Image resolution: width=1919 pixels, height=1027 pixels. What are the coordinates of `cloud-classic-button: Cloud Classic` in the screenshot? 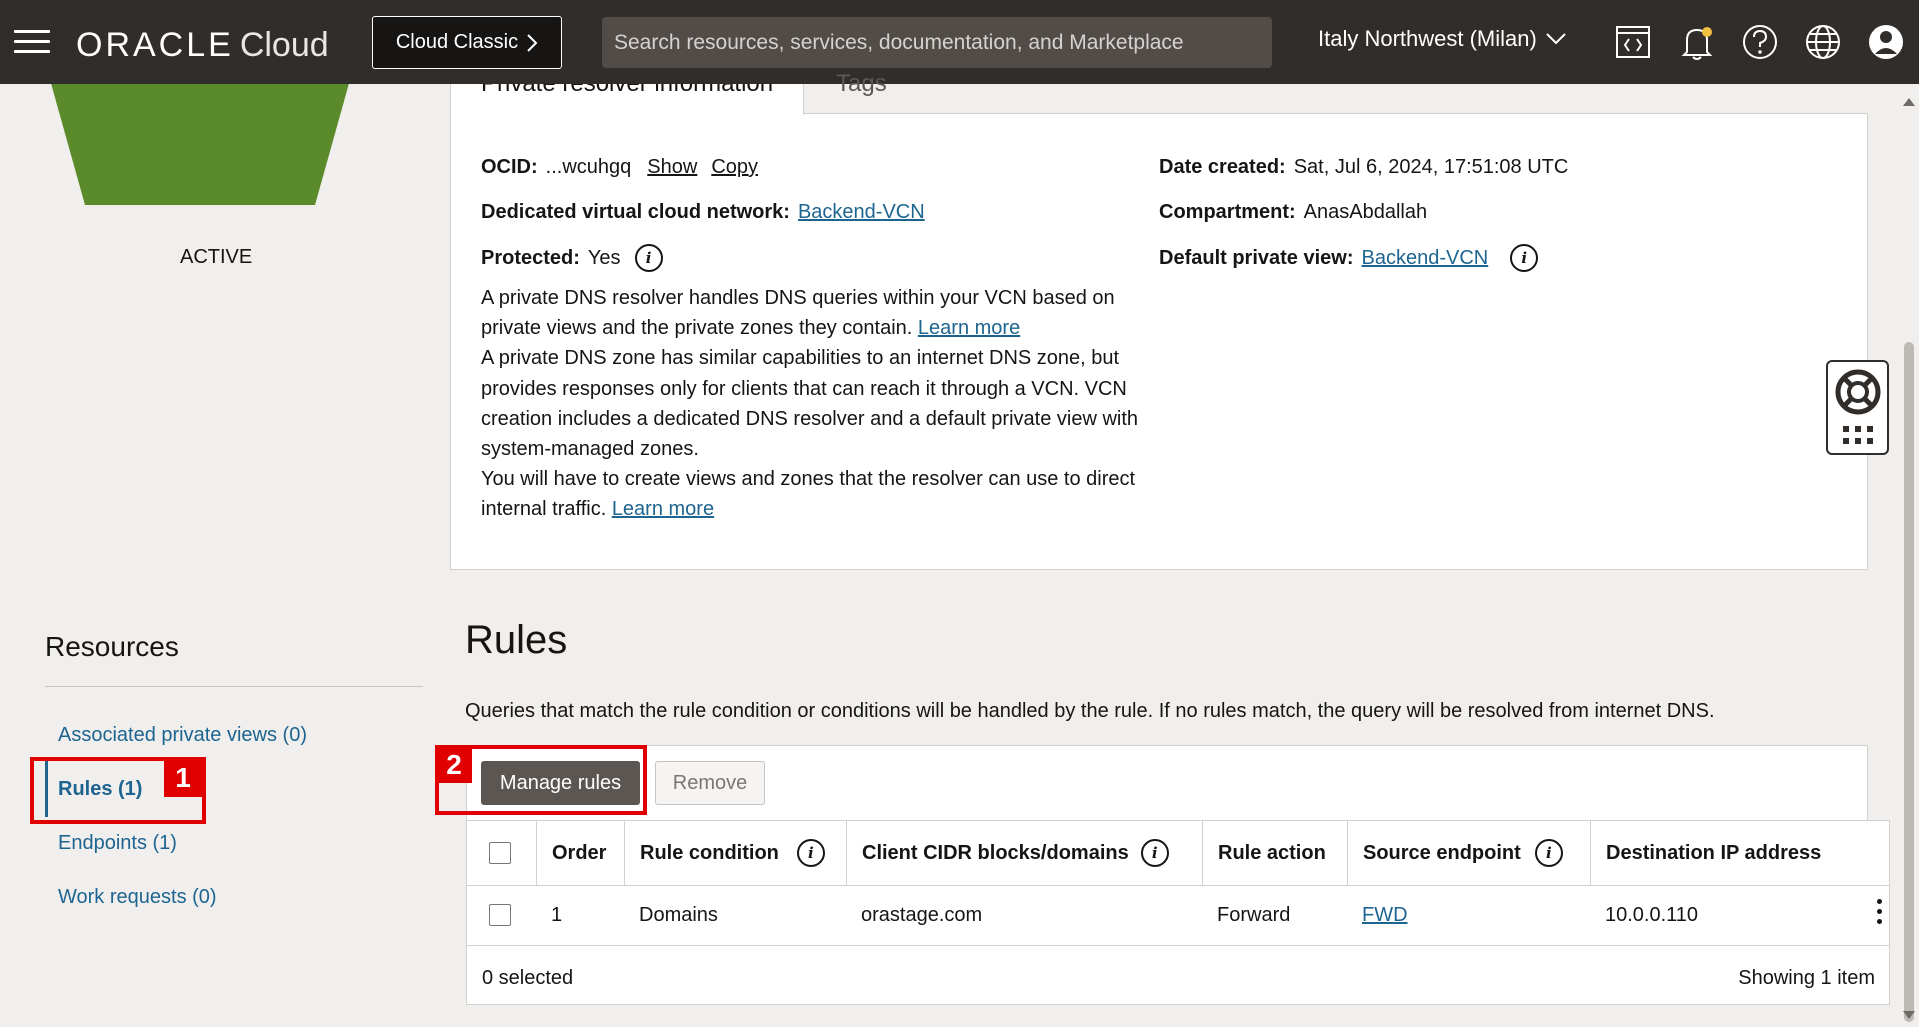 It's located at (467, 42).